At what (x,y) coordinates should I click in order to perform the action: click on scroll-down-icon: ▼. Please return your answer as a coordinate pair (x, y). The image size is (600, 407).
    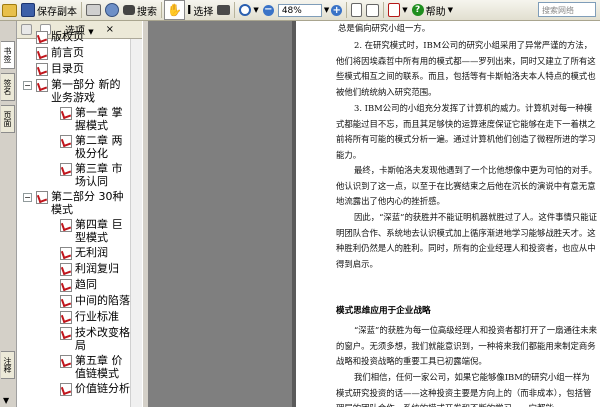
    Looking at the image, I should click on (6, 400).